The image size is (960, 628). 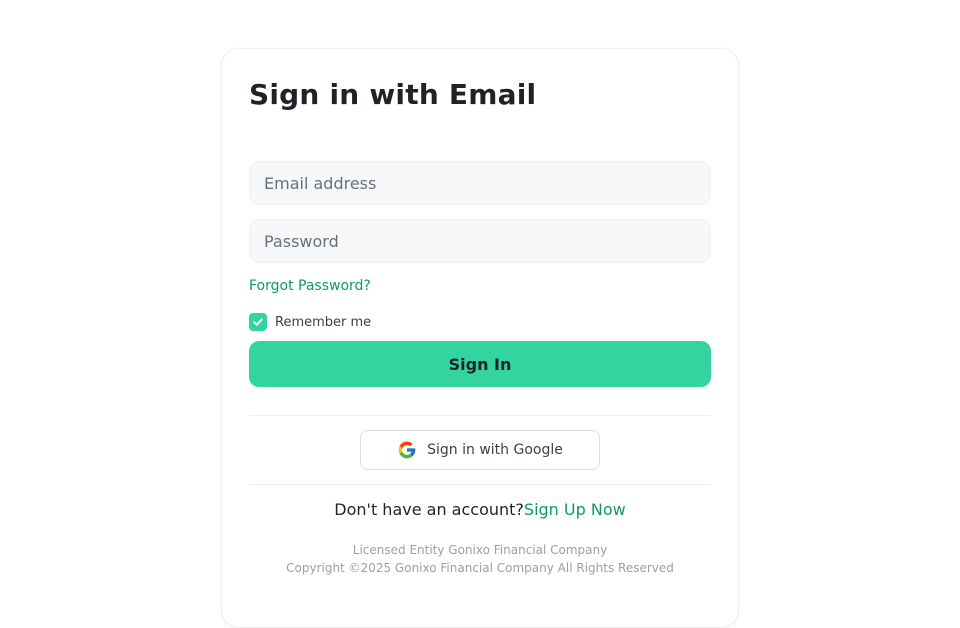 I want to click on remember-me-checkbox: Remember me, so click(x=310, y=322).